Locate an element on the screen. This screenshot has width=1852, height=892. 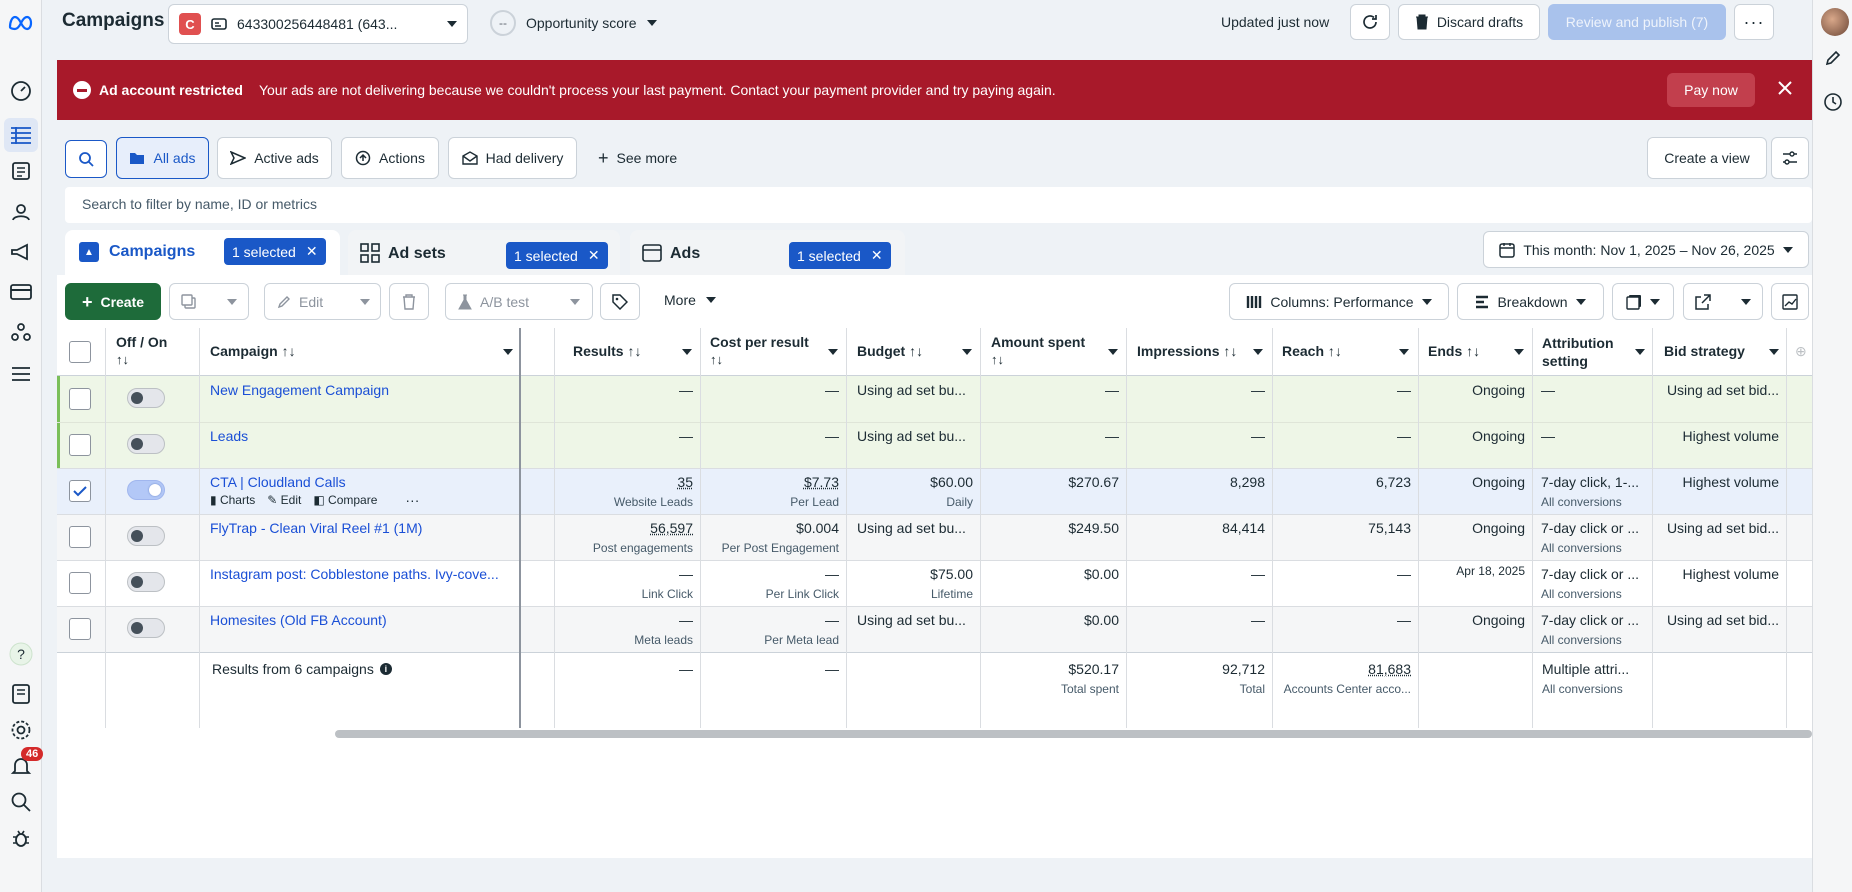
header-impressions: Impressions ↑↓ is located at coordinates (1187, 351).